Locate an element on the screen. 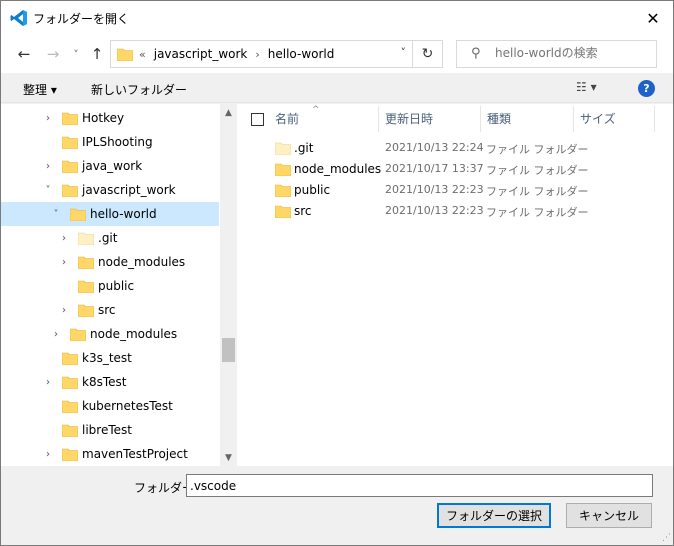 This screenshot has height=546, width=674. tree-item-git: › .git is located at coordinates (110, 238).